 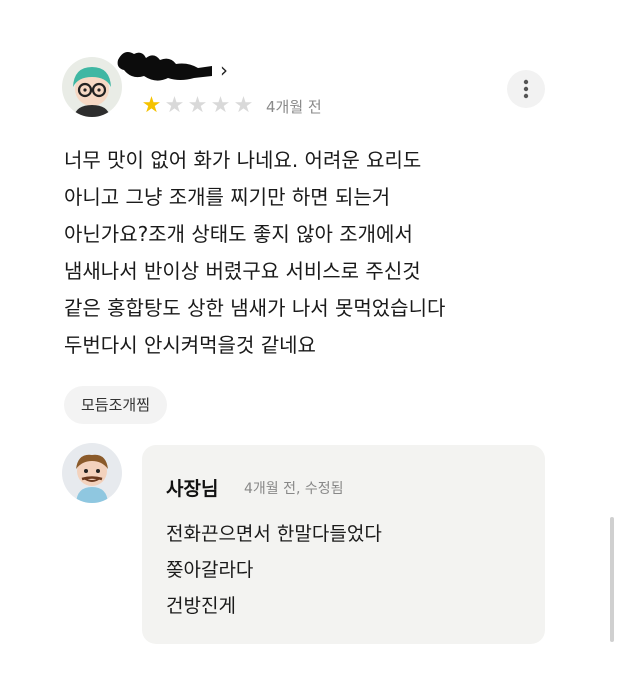 What do you see at coordinates (192, 489) in the screenshot?
I see `owner-name: 사장님` at bounding box center [192, 489].